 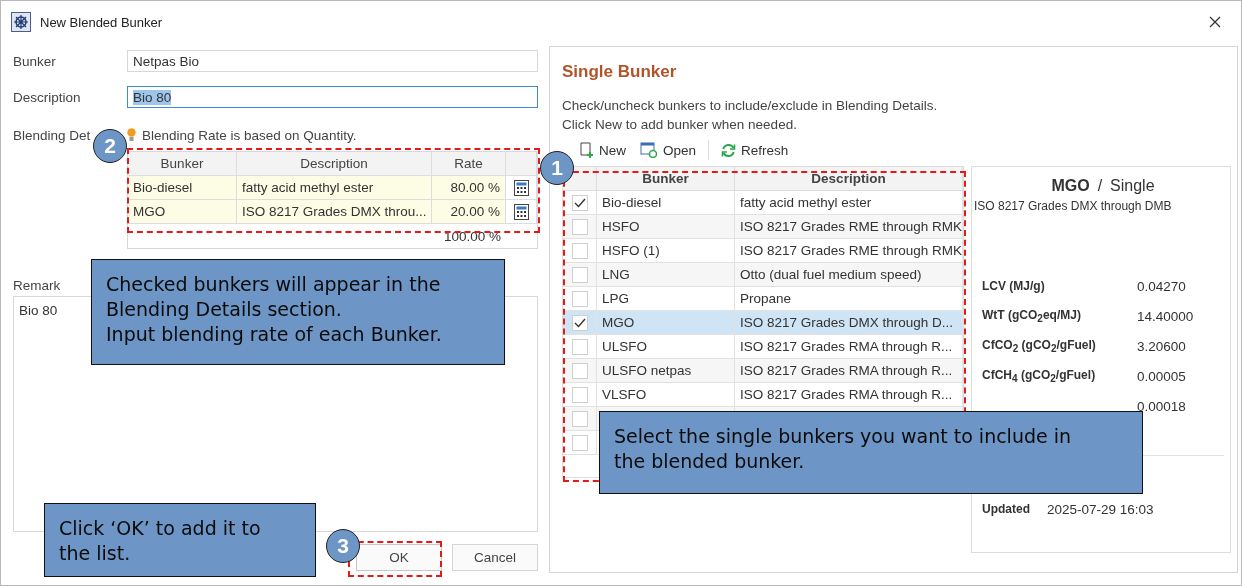 What do you see at coordinates (615, 298) in the screenshot?
I see `table-cell: LPG` at bounding box center [615, 298].